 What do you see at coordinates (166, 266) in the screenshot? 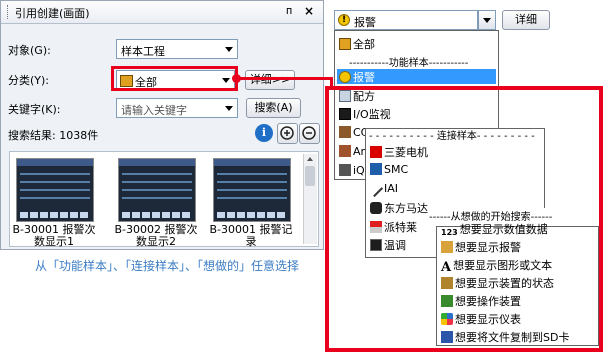
I see `instruction-note: 从「功能样本」、「连接样本」、「想做的」任意选择` at bounding box center [166, 266].